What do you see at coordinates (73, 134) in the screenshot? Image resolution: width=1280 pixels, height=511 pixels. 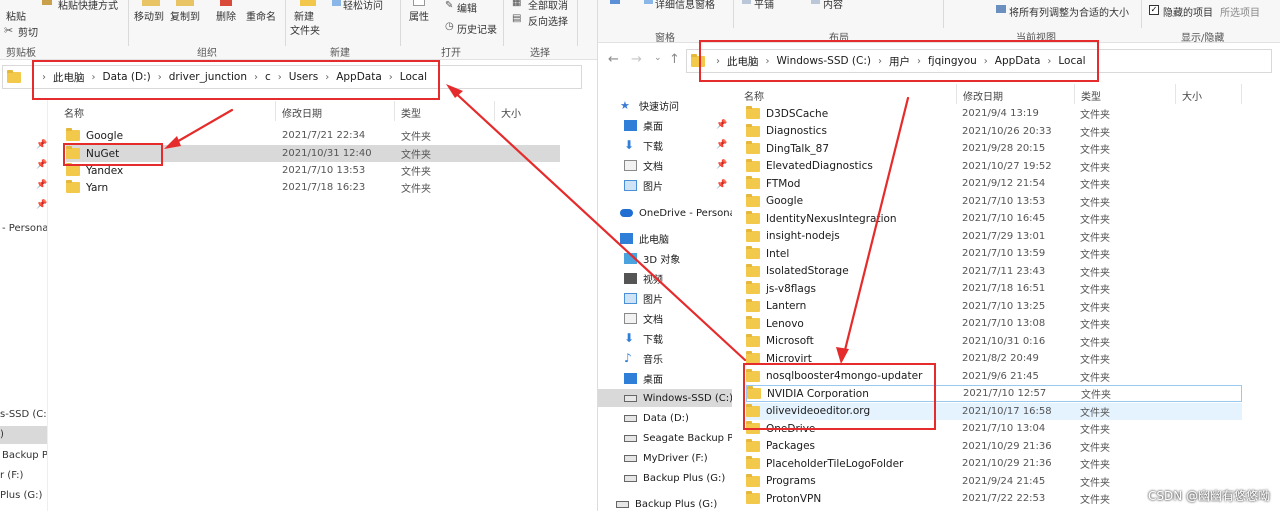 I see `folder-icon` at bounding box center [73, 134].